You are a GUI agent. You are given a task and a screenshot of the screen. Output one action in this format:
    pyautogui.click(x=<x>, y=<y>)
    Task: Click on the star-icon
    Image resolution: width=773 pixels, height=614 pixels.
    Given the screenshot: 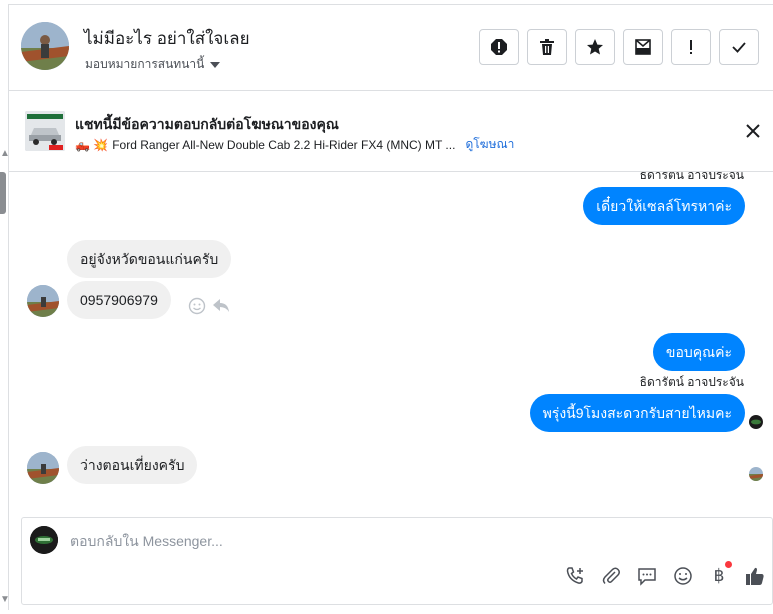 What is the action you would take?
    pyautogui.click(x=595, y=47)
    